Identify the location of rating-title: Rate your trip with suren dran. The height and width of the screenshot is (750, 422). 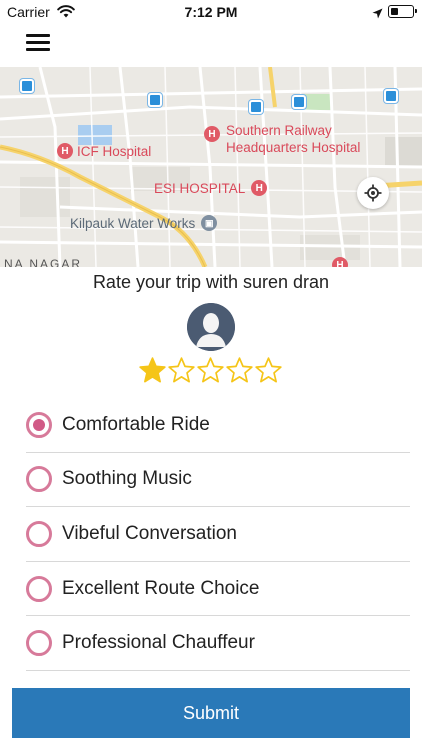
(211, 282).